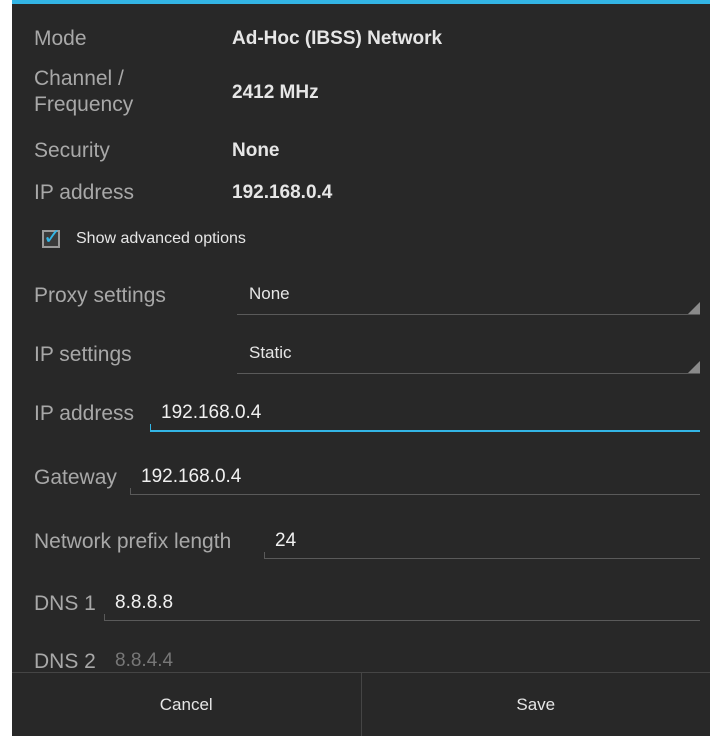  Describe the element at coordinates (425, 415) in the screenshot. I see `ip-address-input: 192.168.0.4` at that location.